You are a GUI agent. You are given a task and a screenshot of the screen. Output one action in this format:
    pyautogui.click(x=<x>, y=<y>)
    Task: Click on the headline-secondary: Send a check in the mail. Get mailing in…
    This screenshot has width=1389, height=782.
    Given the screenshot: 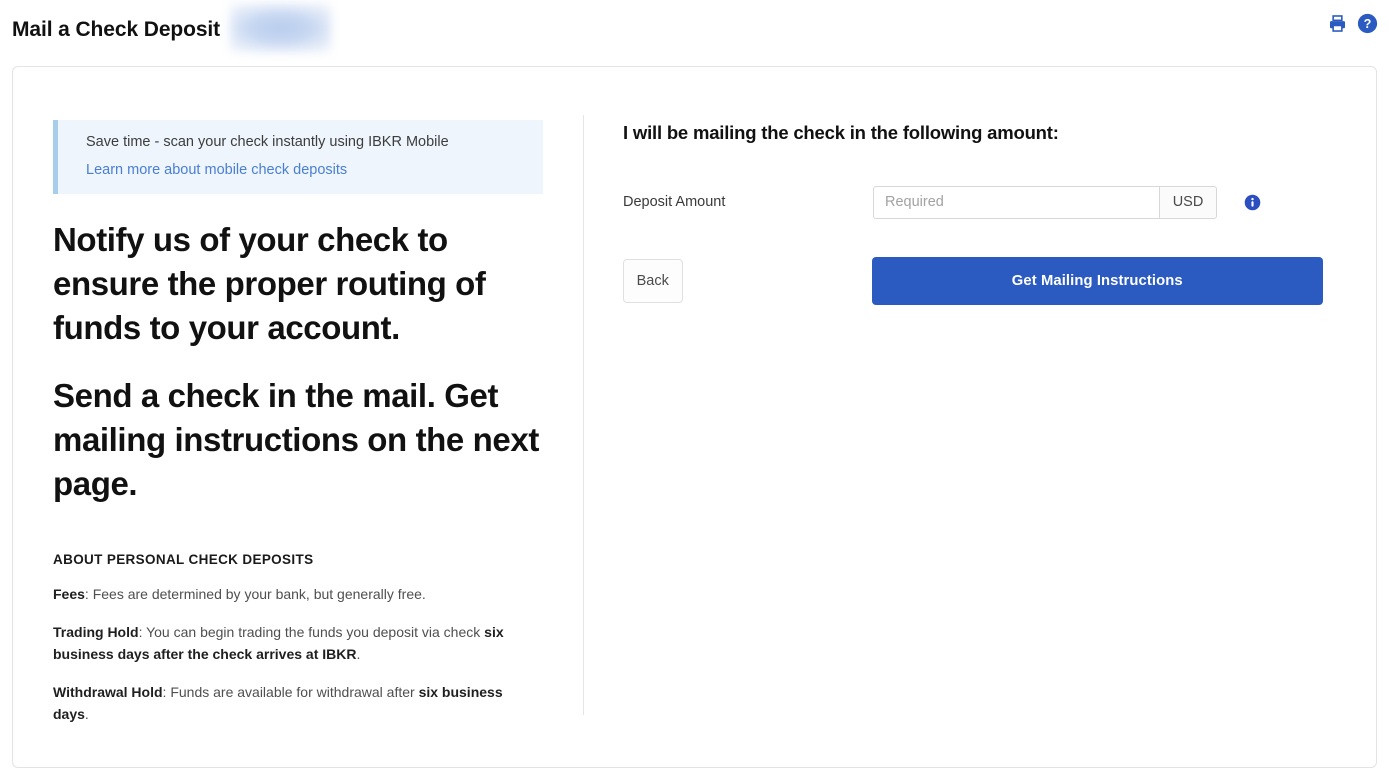 What is the action you would take?
    pyautogui.click(x=296, y=439)
    